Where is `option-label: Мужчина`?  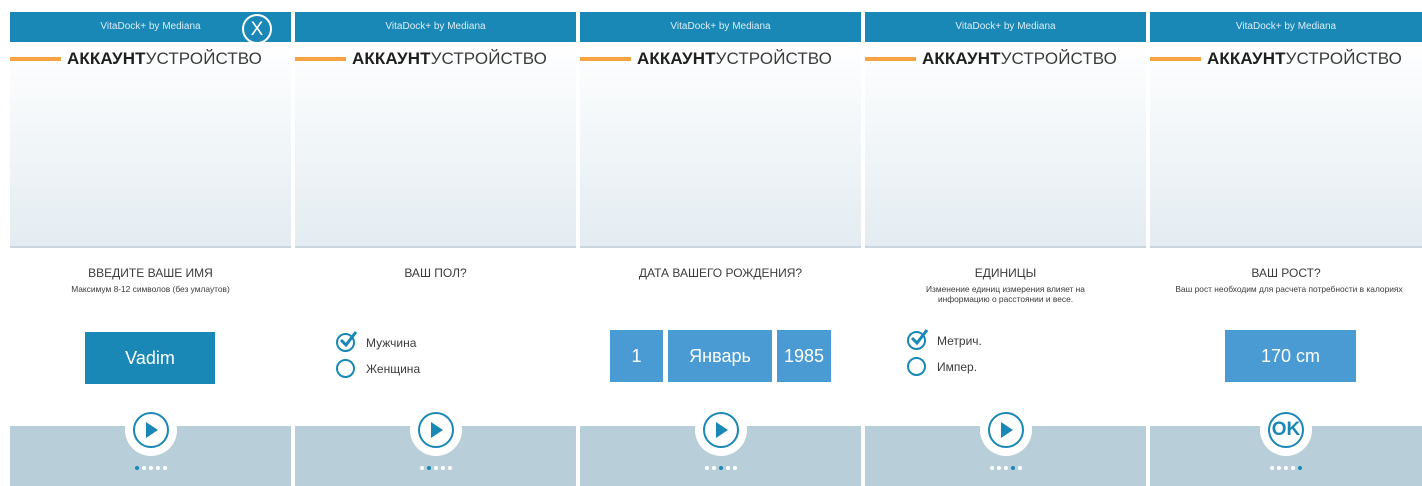
option-label: Мужчина is located at coordinates (391, 343).